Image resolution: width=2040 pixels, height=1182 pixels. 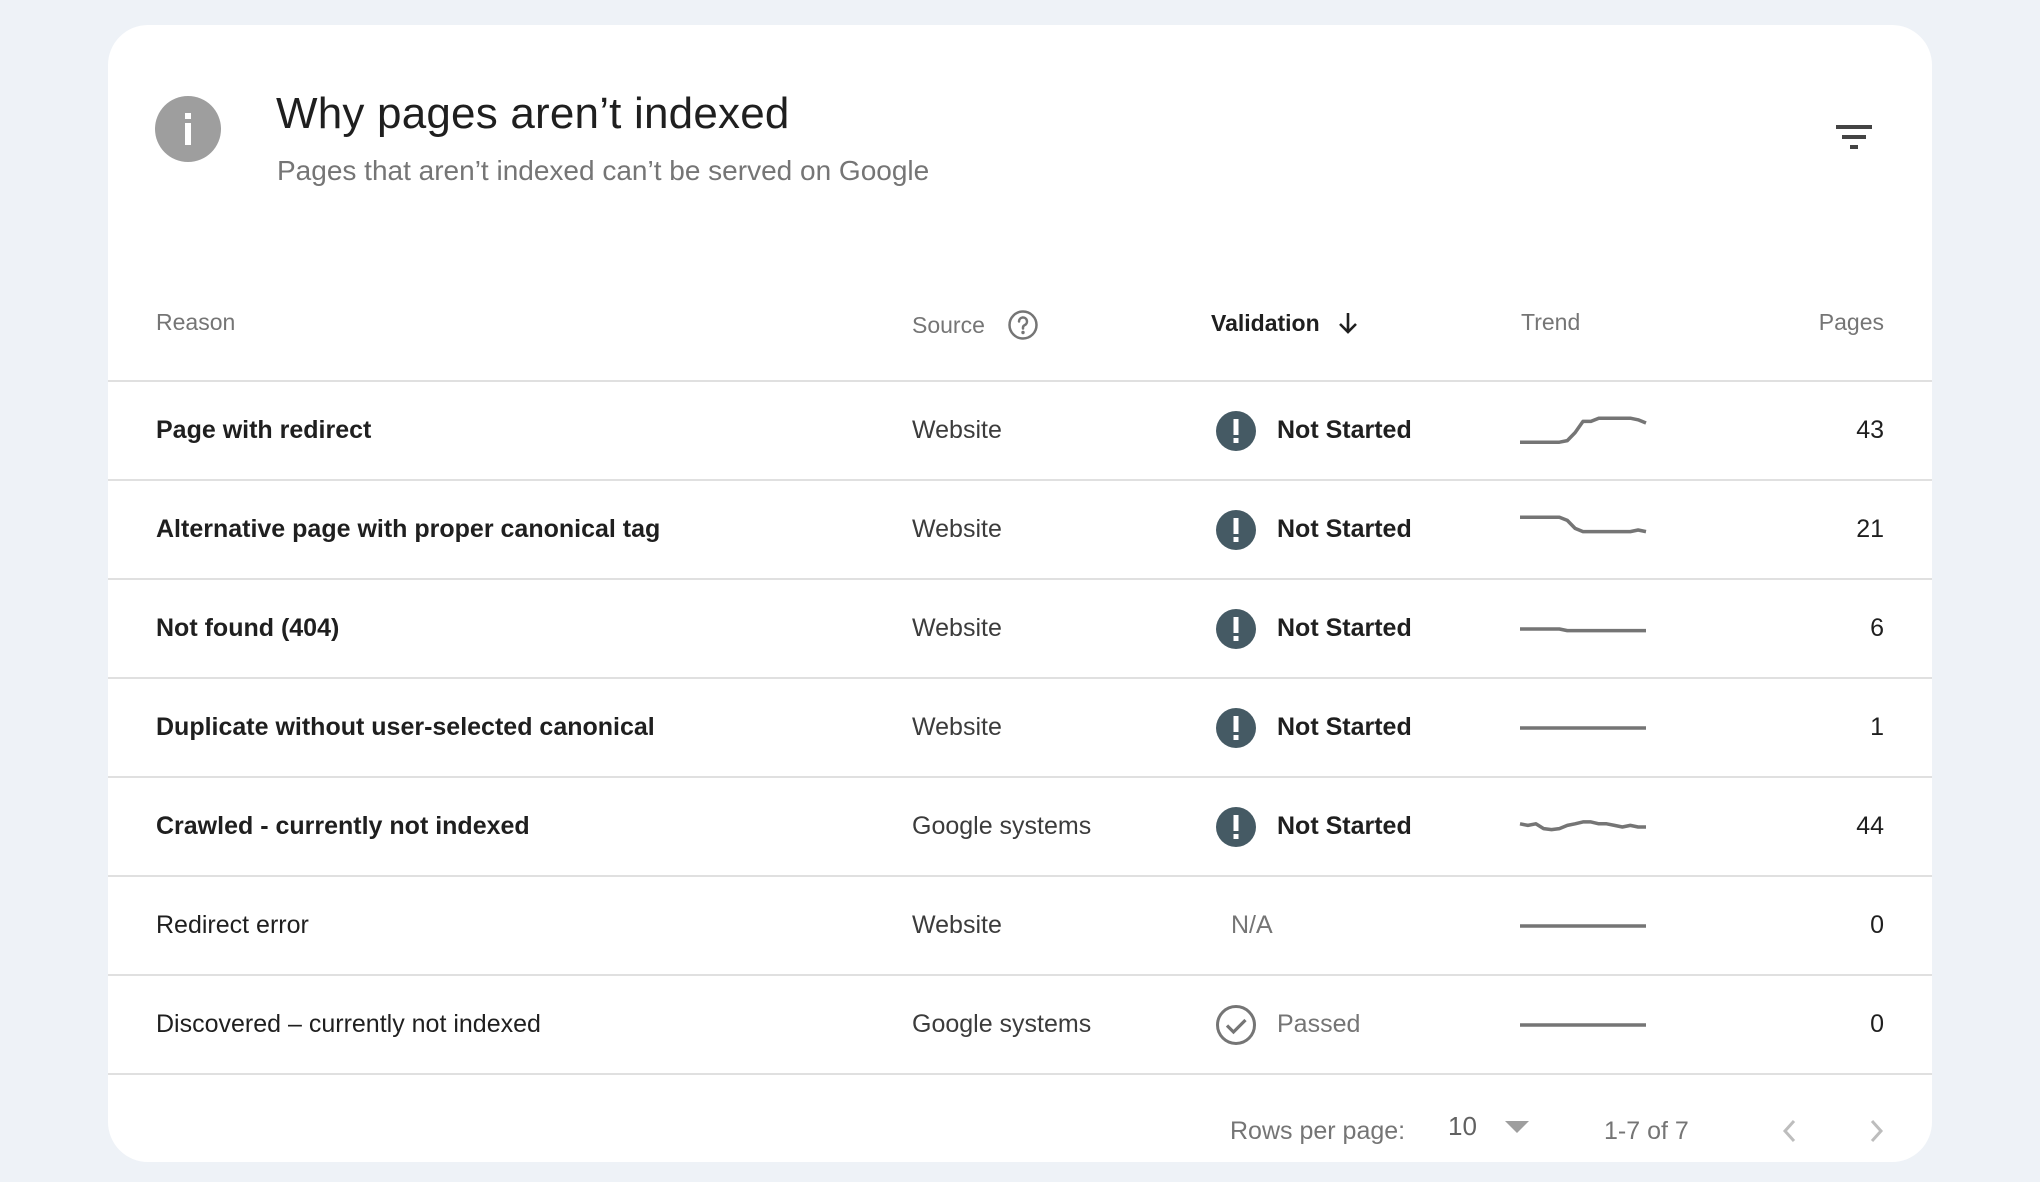 I want to click on pages-count: 1, so click(x=1877, y=727).